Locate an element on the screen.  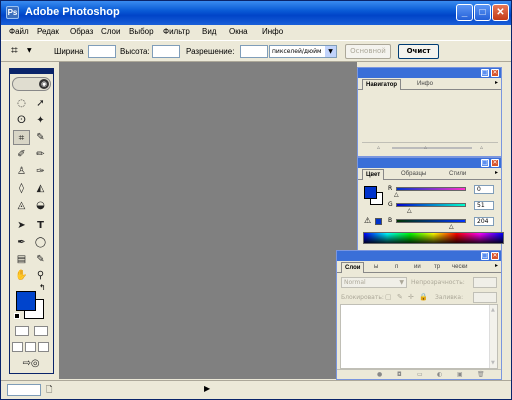
channel-r-handle-icon: △ is located at coordinates (396, 194).